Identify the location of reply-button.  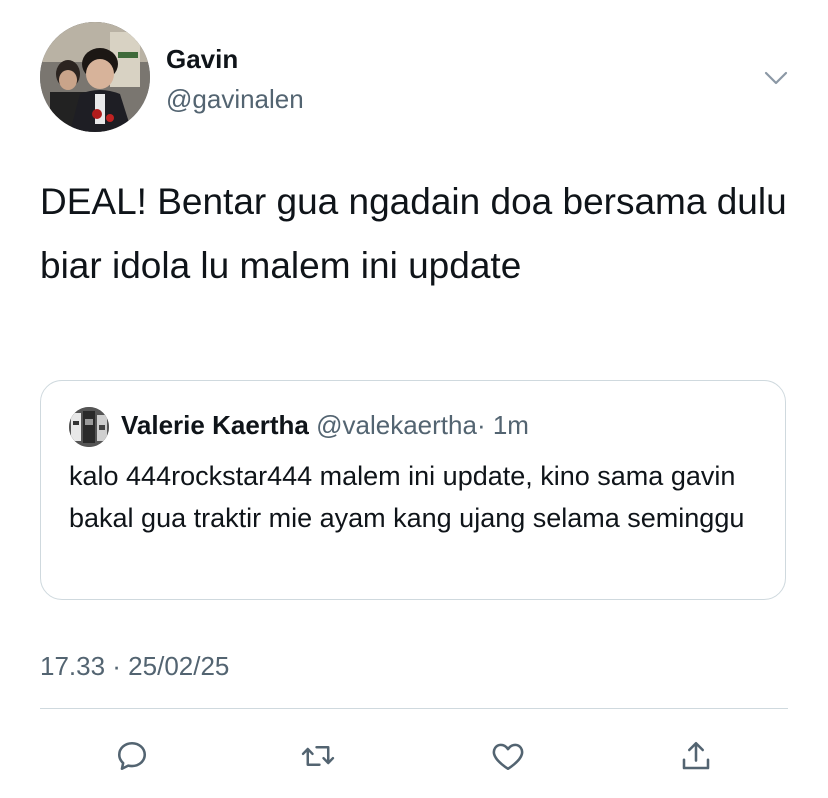
(132, 756).